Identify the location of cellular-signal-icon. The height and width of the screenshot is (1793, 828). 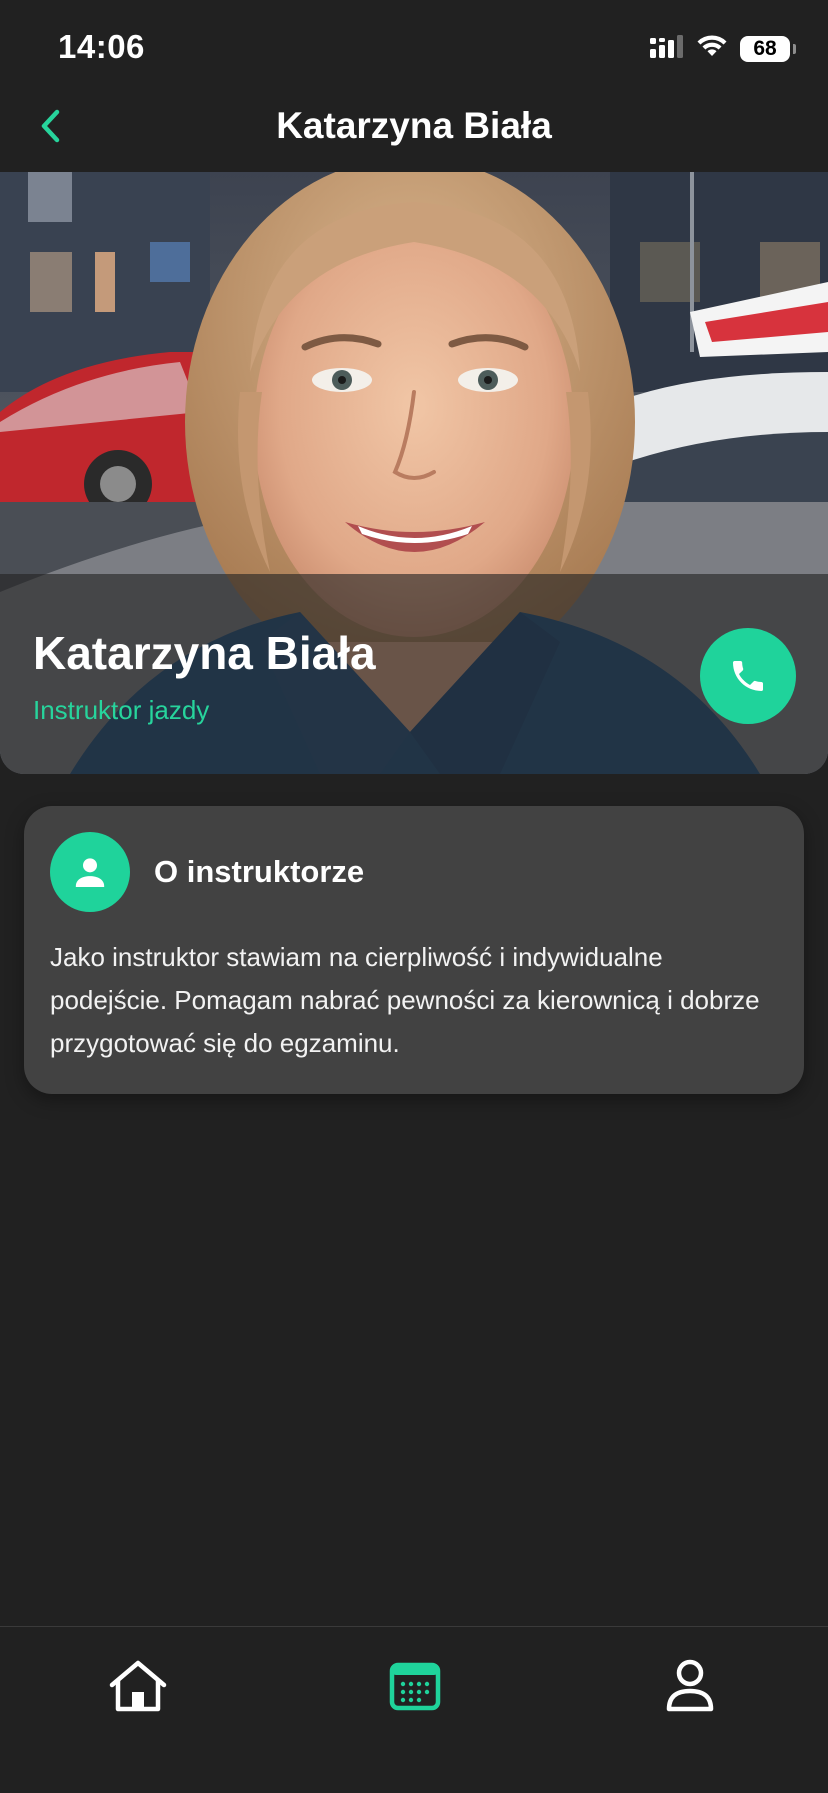
(667, 48).